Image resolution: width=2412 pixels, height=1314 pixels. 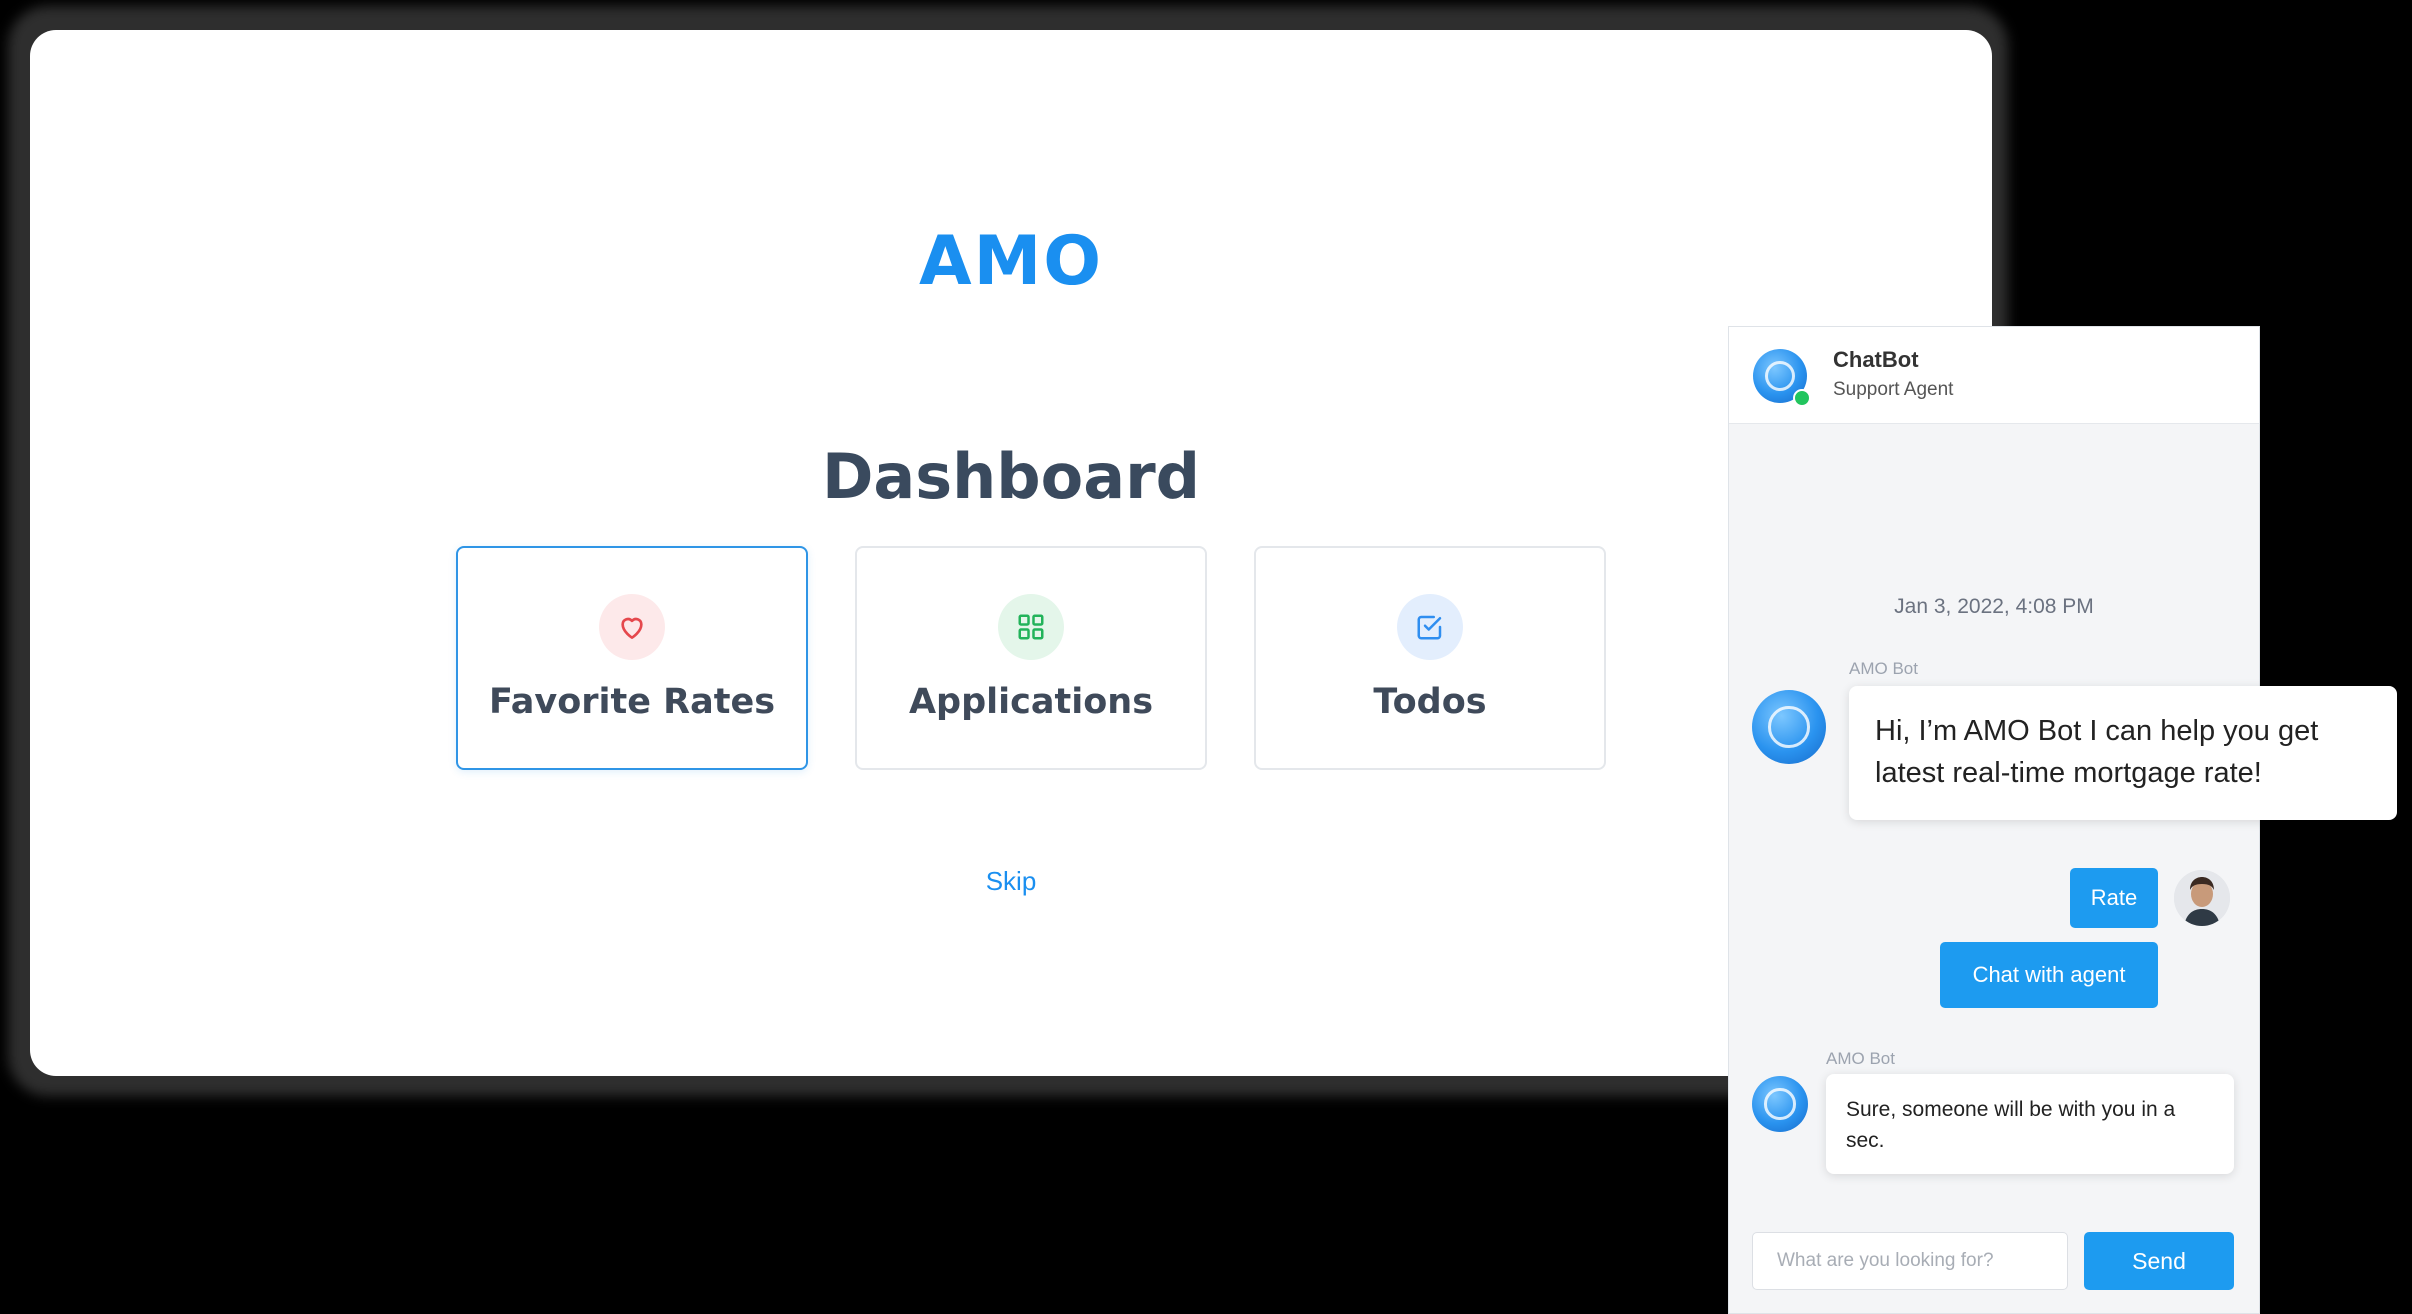 What do you see at coordinates (1031, 702) in the screenshot?
I see `tile-label: Applications` at bounding box center [1031, 702].